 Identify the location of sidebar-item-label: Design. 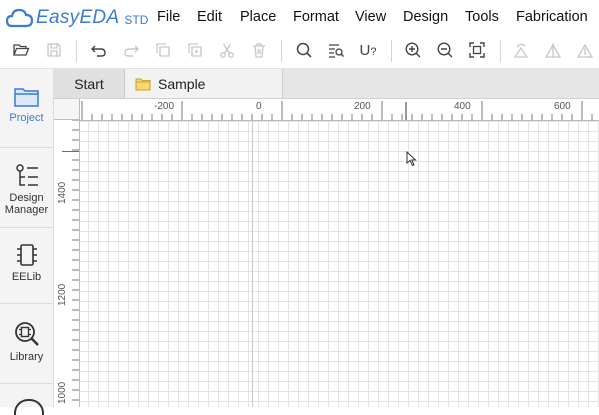
(26, 198).